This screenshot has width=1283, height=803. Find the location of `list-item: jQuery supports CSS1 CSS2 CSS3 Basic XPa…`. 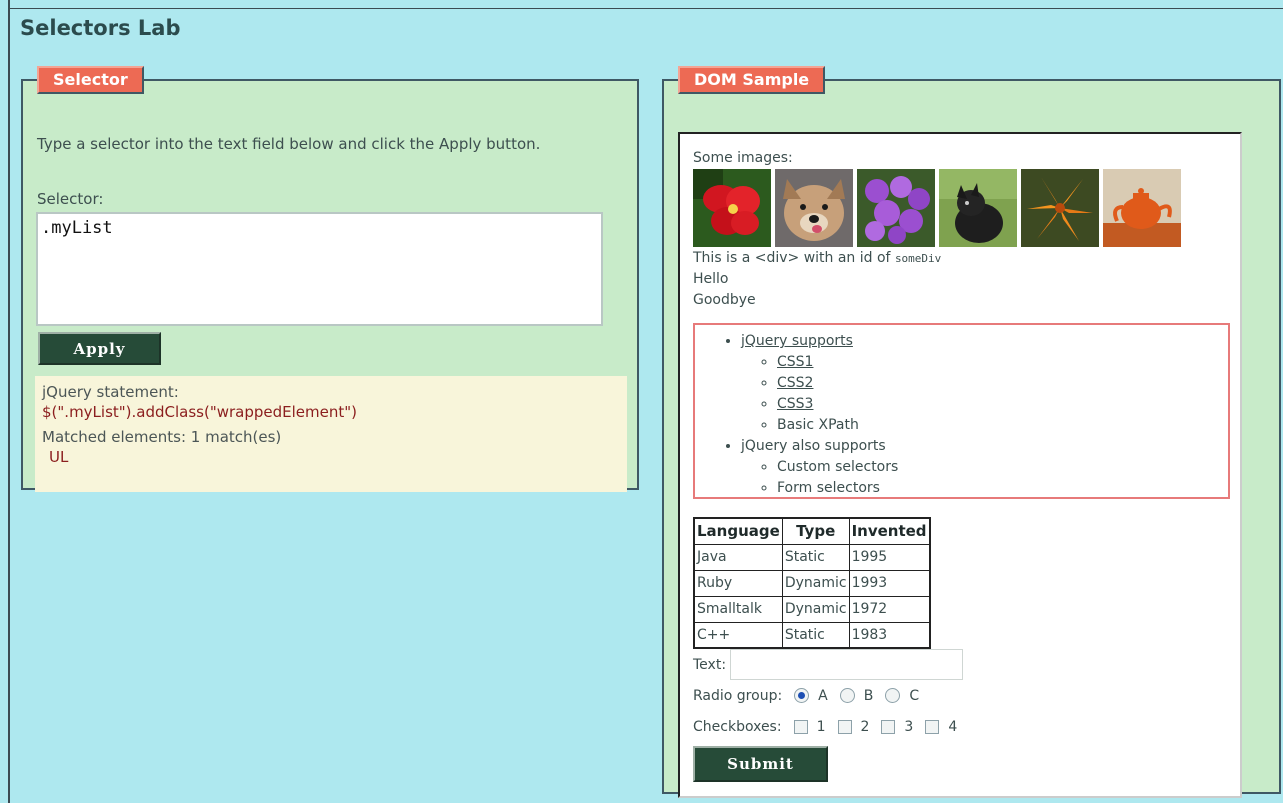

list-item: jQuery supports CSS1 CSS2 CSS3 Basic XPa… is located at coordinates (984, 383).